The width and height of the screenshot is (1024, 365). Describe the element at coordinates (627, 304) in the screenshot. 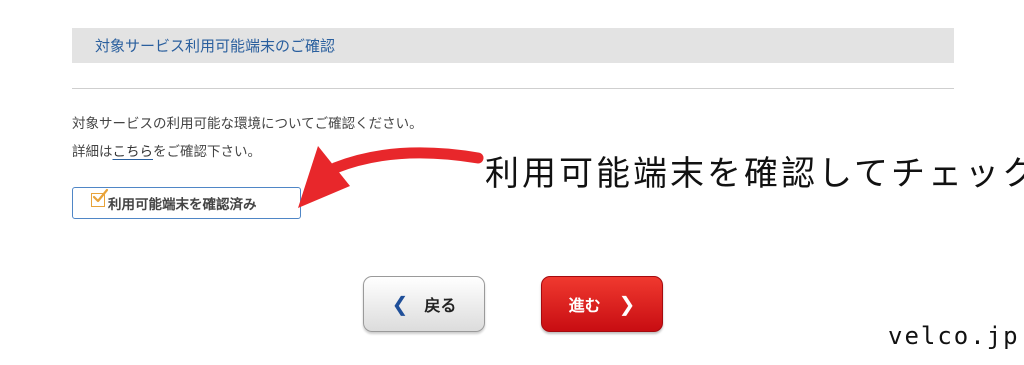

I see `chevron-right-icon: ❯` at that location.